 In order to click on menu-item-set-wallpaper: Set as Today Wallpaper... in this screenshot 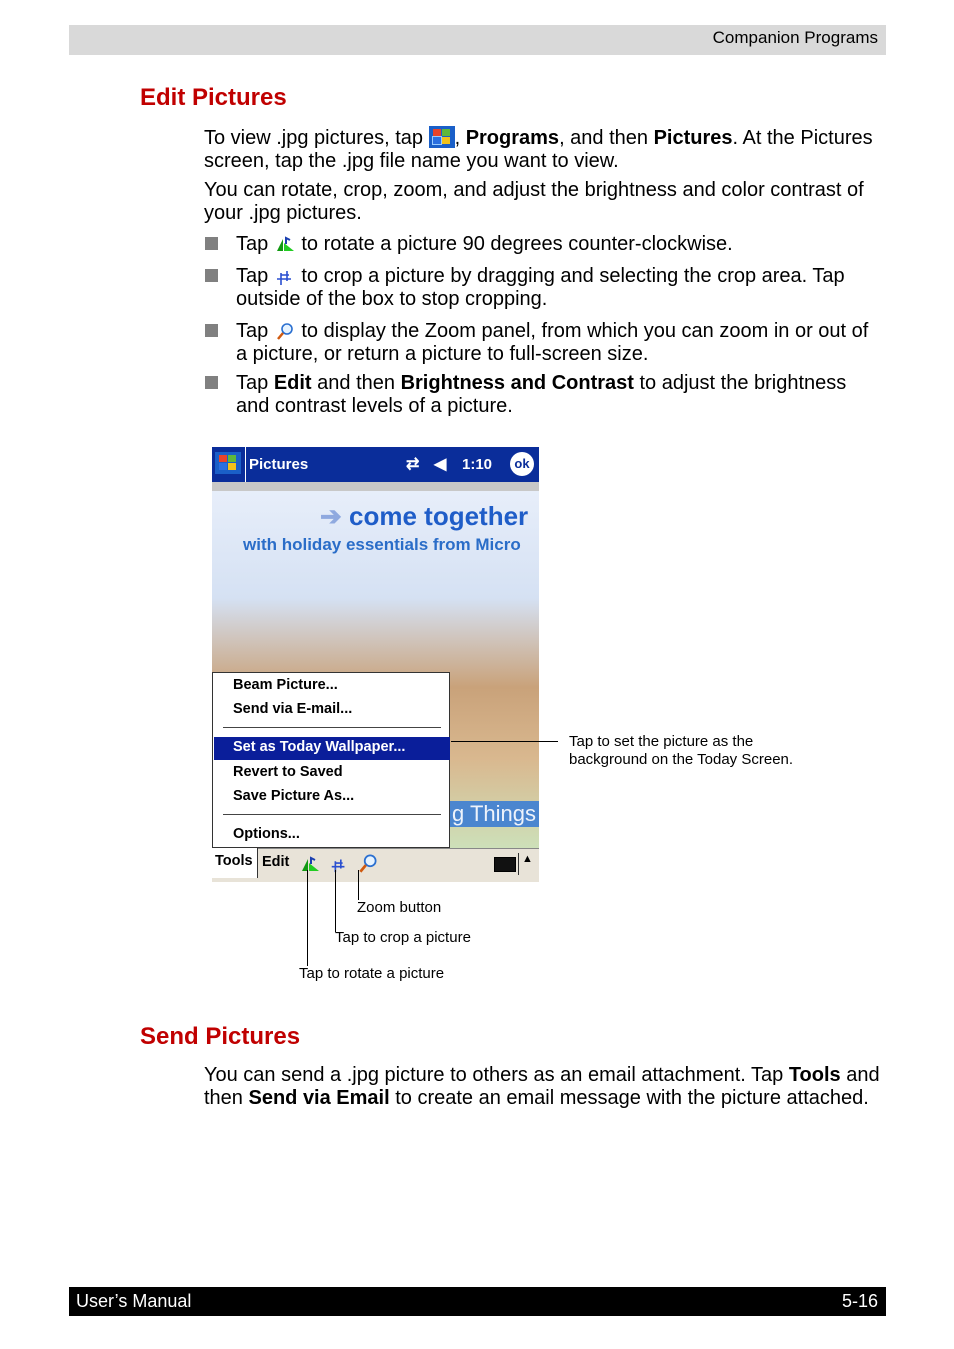, I will do `click(319, 747)`.